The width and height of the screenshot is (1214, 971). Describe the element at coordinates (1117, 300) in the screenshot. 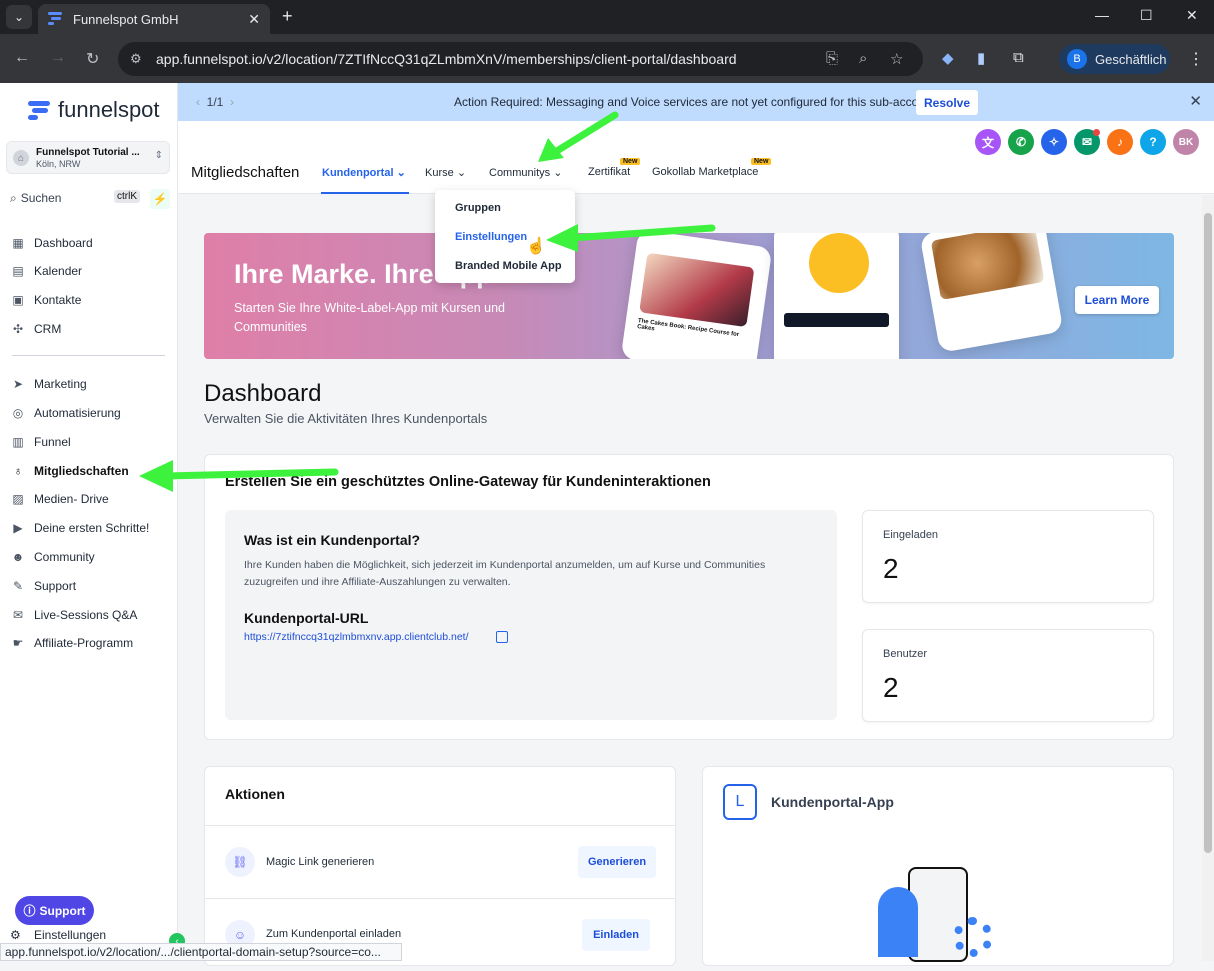

I see `learn-more-button: Learn More` at that location.